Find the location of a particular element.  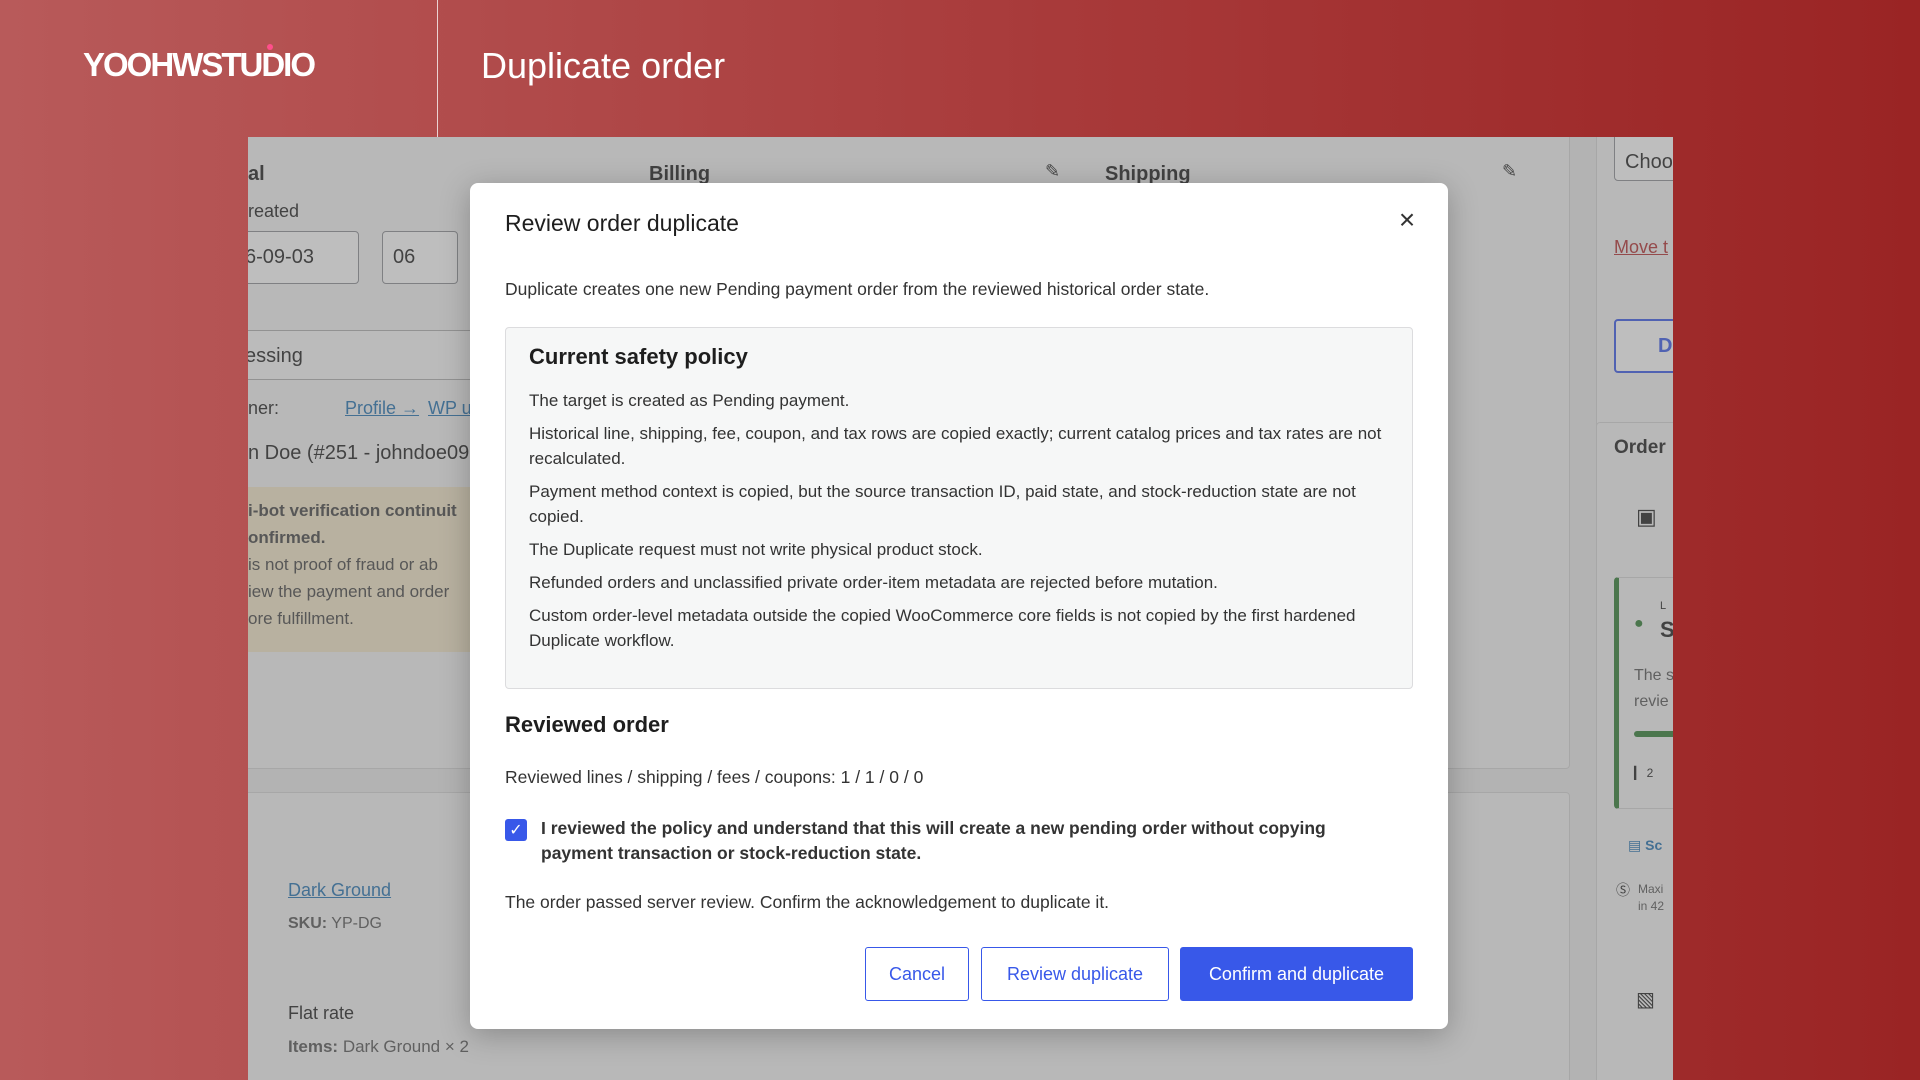

close-icon: × is located at coordinates (1407, 220).